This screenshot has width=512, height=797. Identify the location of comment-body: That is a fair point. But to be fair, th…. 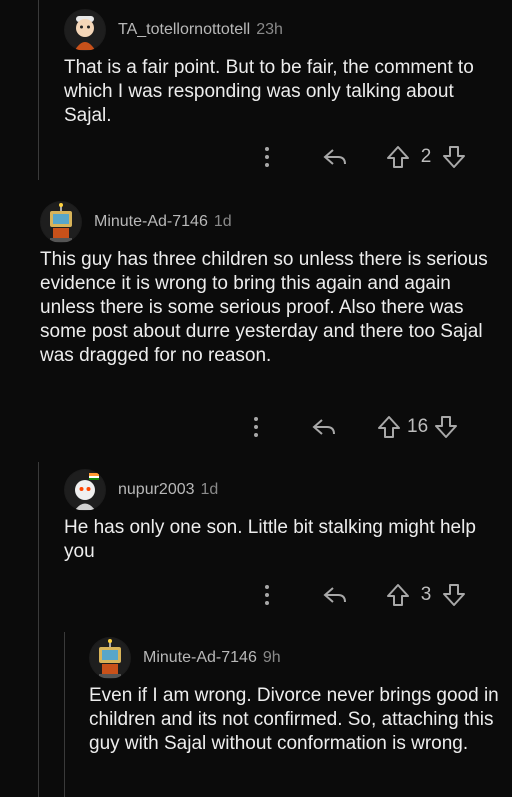
(269, 91).